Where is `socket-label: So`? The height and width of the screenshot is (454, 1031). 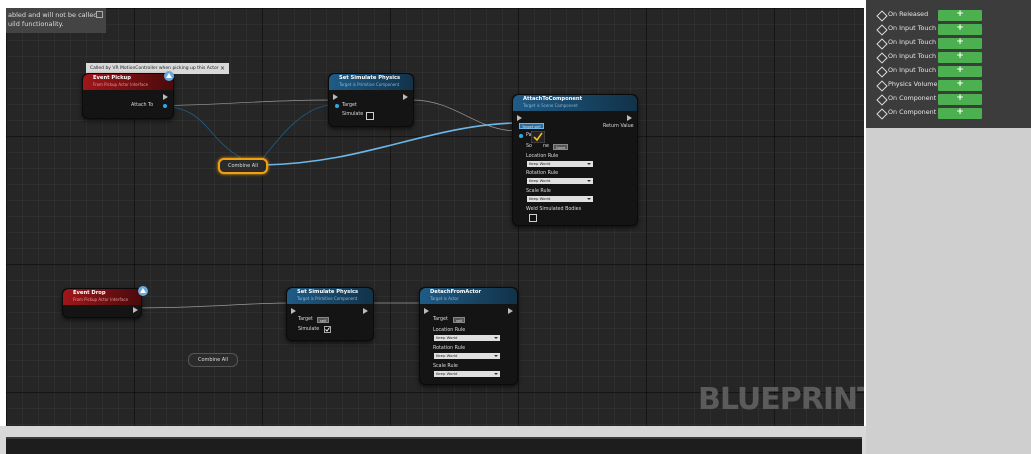 socket-label: So is located at coordinates (529, 146).